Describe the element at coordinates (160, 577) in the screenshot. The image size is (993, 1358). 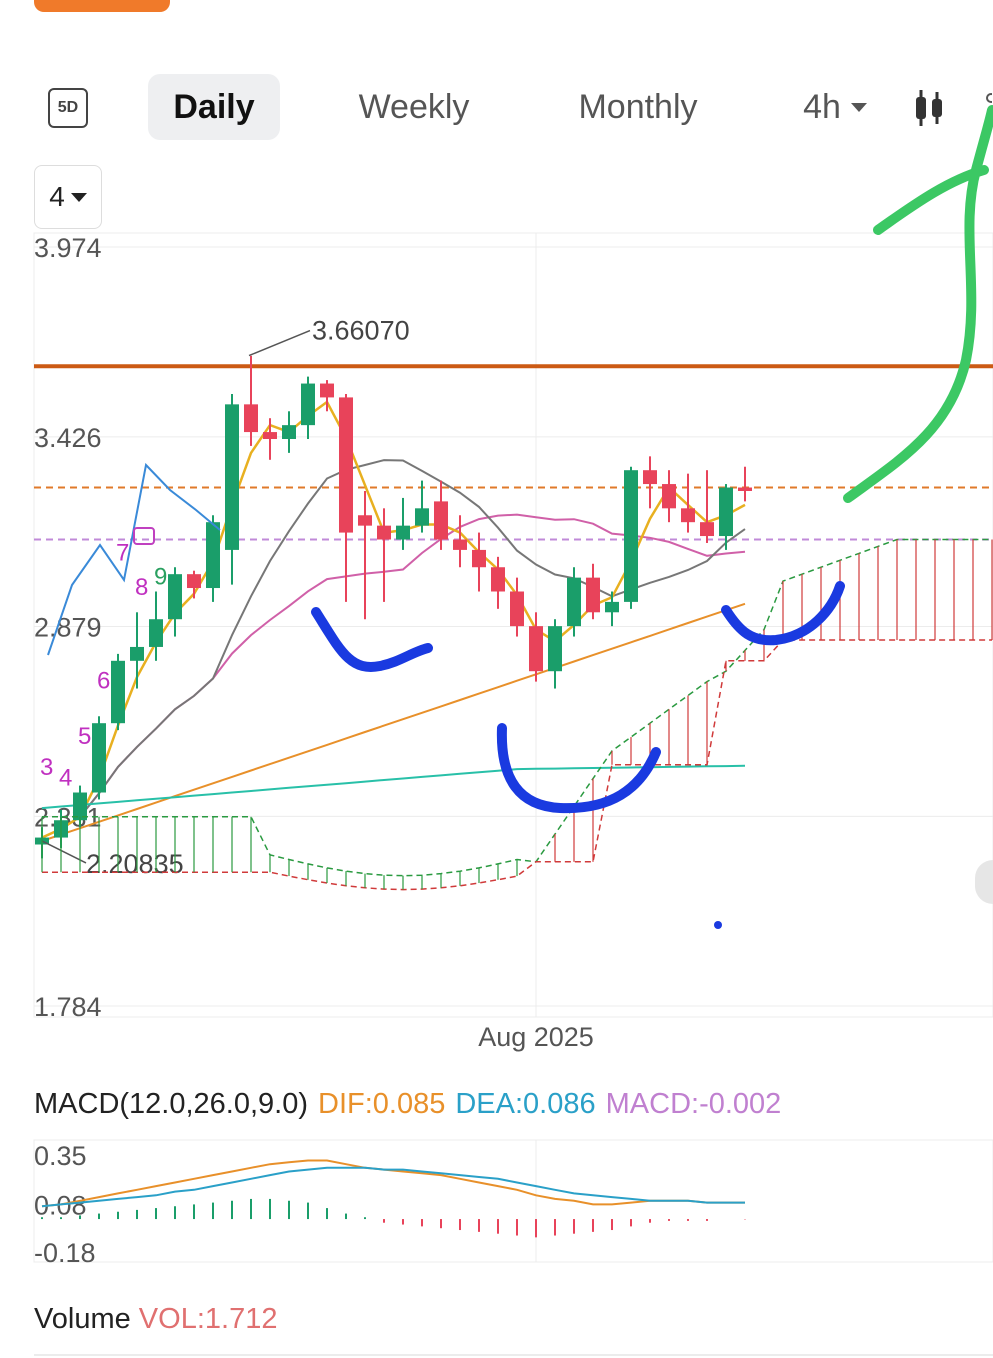
I see `td-sequence-label: 9` at that location.